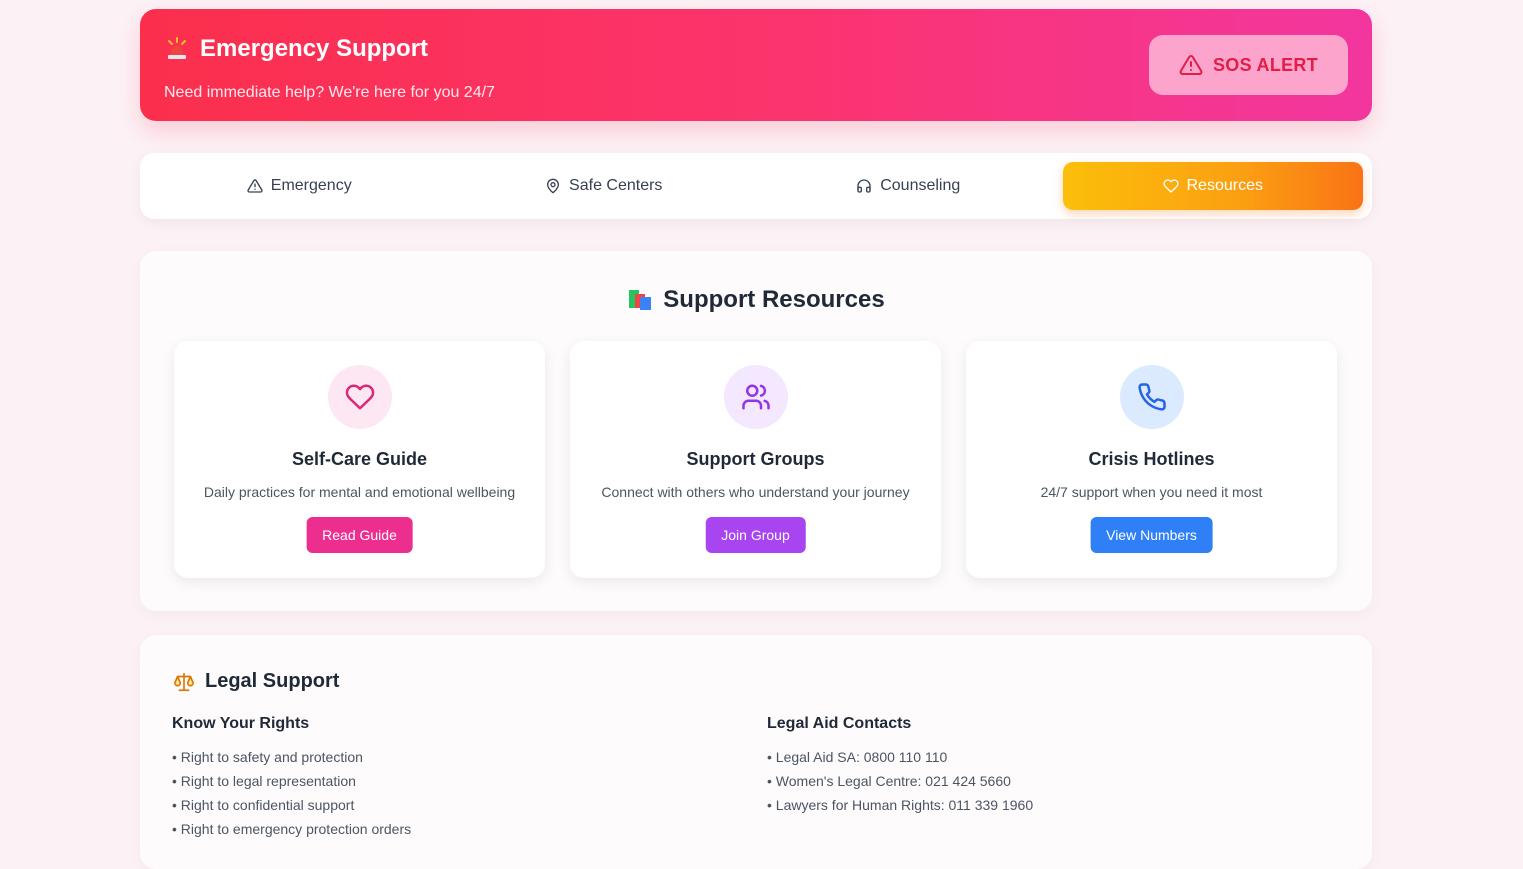 The height and width of the screenshot is (869, 1523). I want to click on card-description: 24/7 support when you need it most, so click(1151, 492).